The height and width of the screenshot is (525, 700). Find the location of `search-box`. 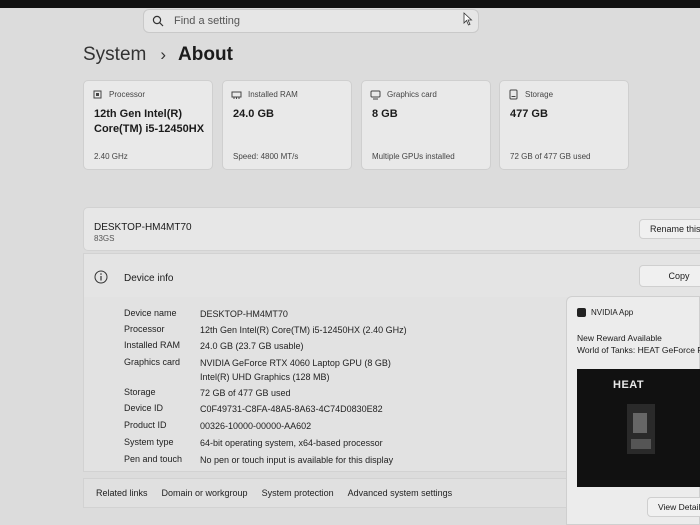

search-box is located at coordinates (311, 21).